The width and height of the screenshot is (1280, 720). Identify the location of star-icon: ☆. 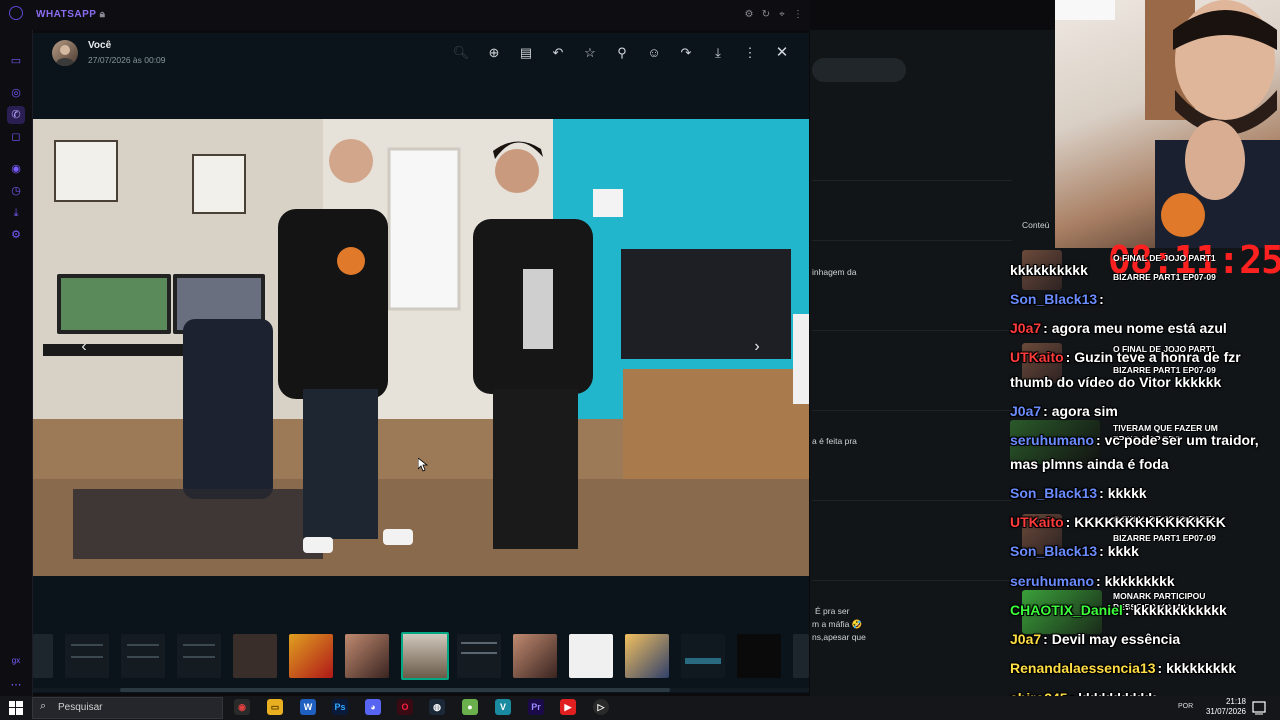
(590, 53).